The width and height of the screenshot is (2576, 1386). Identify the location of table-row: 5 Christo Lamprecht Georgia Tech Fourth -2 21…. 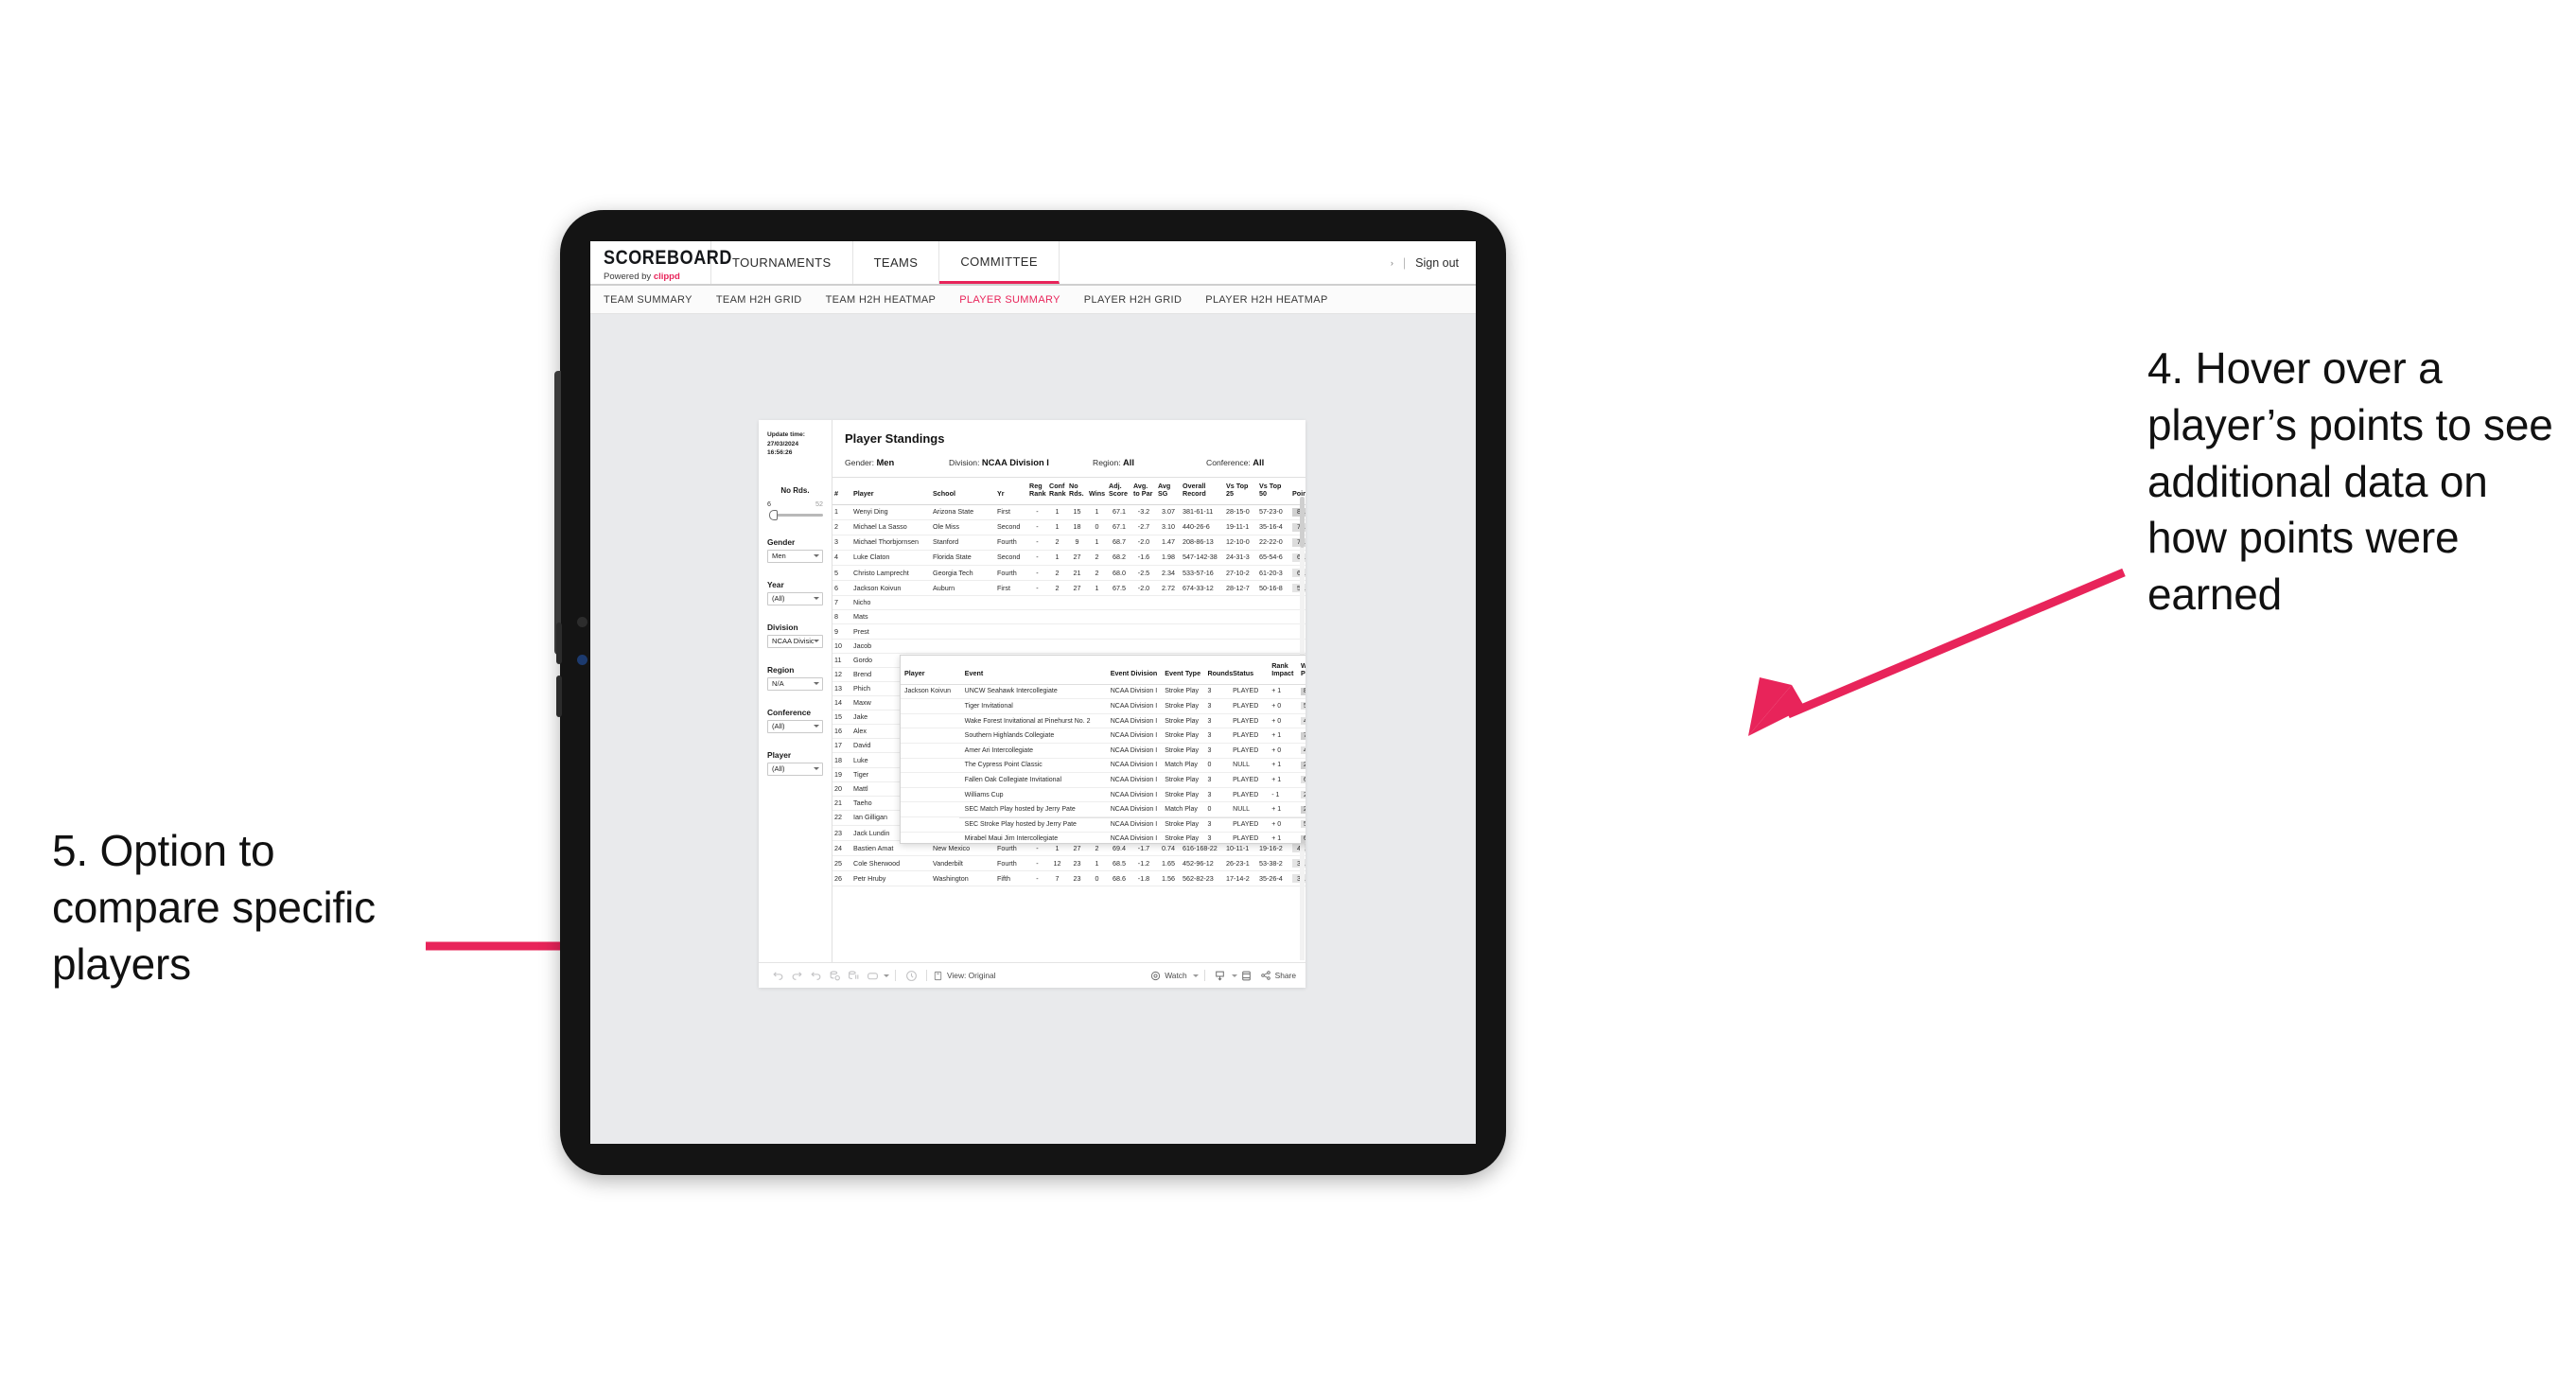
(1069, 573).